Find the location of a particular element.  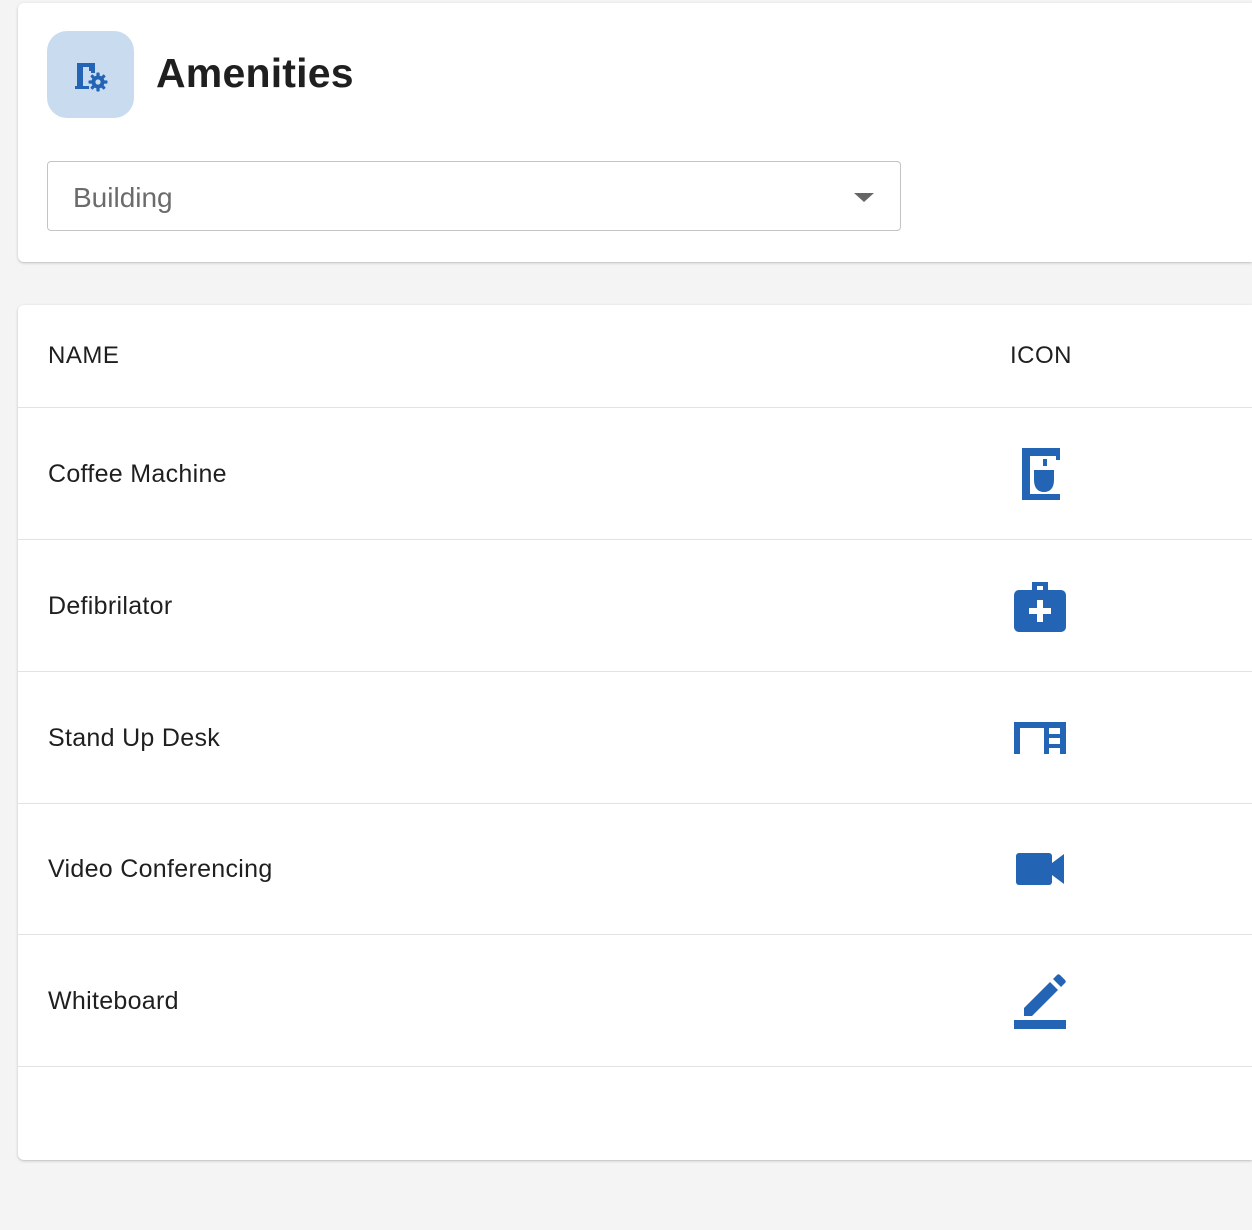

amenity-name: Coffee Machine is located at coordinates (137, 473).